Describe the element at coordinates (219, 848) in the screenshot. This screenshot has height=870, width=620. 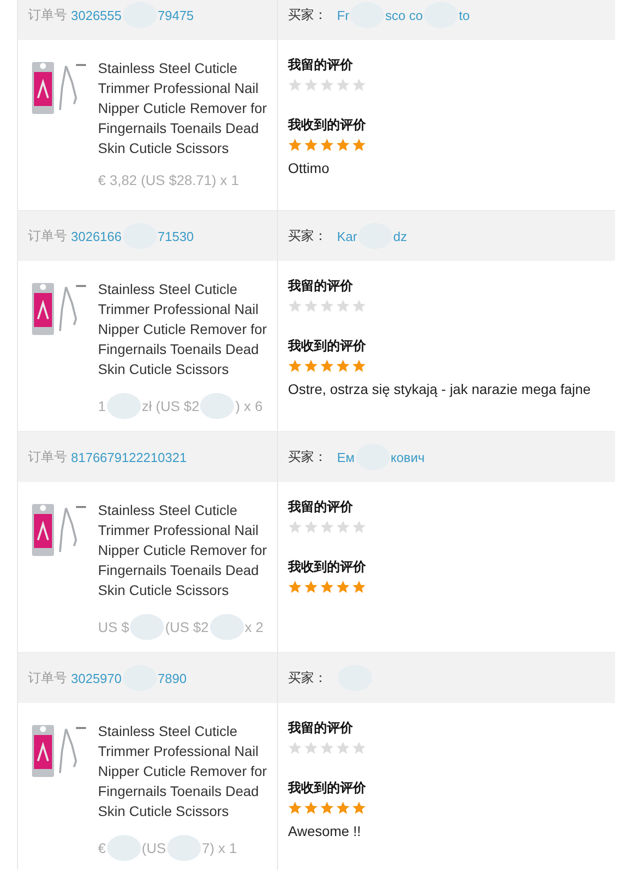
I see `price-text: 7) x 1` at that location.